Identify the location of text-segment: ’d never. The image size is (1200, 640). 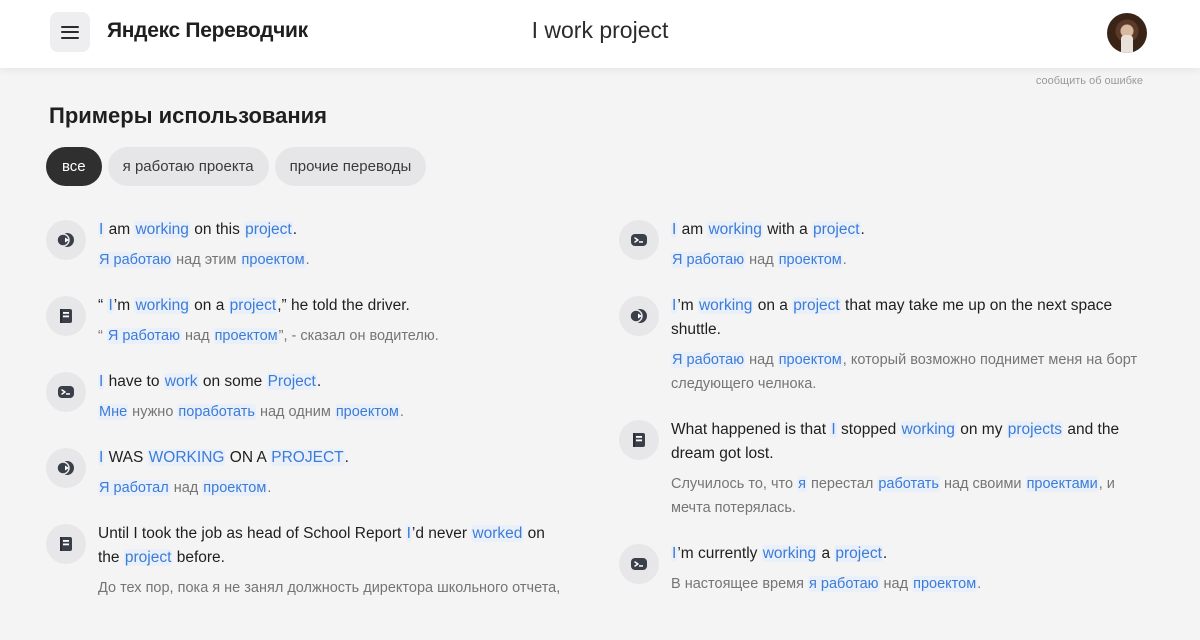
(441, 533).